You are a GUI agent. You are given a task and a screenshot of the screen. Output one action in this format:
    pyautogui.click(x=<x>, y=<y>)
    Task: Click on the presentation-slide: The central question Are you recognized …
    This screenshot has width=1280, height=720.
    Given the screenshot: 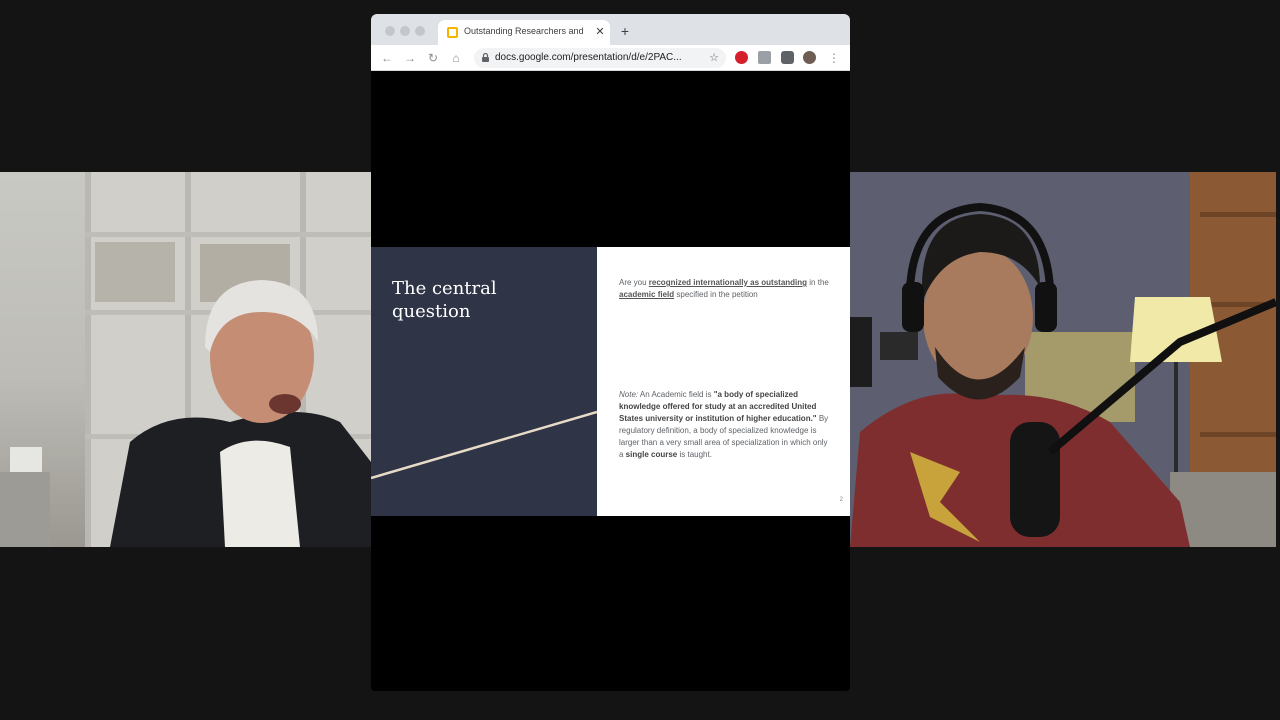 What is the action you would take?
    pyautogui.click(x=610, y=381)
    